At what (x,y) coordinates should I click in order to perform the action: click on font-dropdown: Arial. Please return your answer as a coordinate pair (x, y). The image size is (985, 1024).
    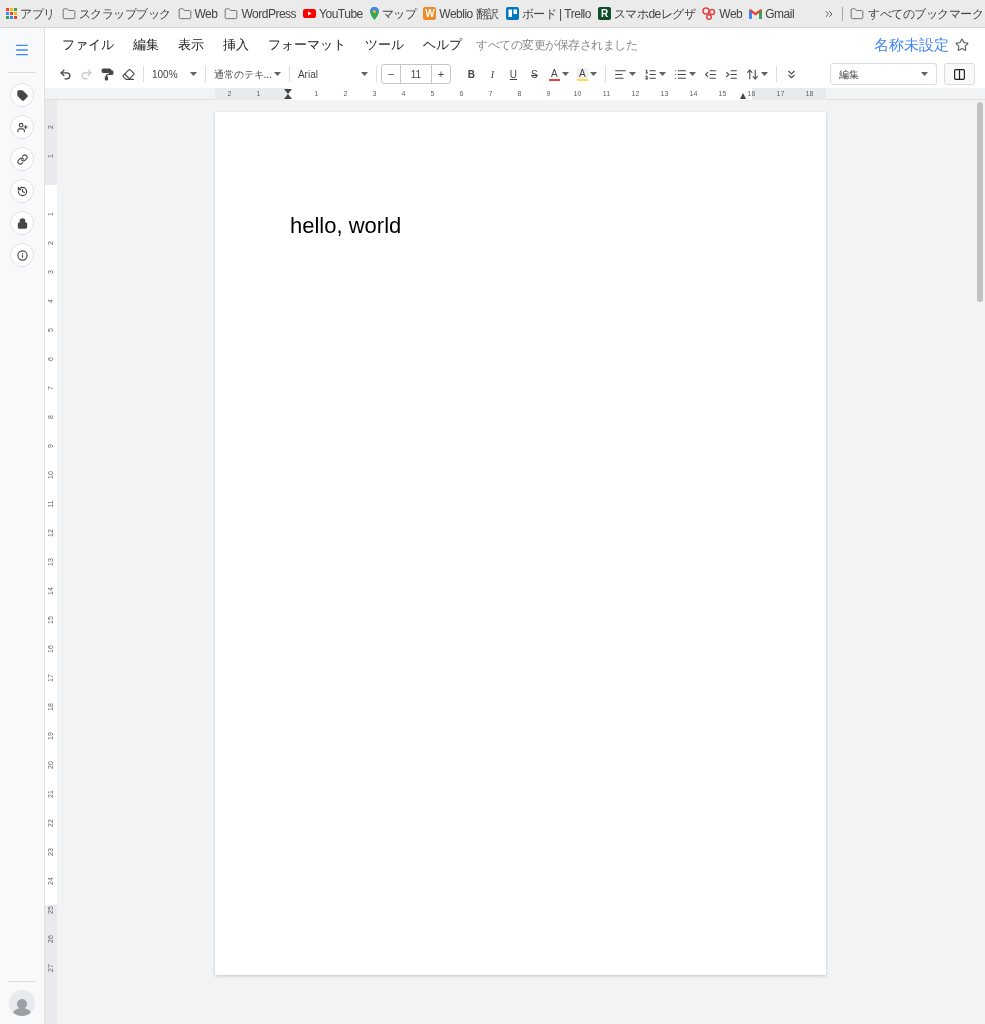
    Looking at the image, I should click on (332, 74).